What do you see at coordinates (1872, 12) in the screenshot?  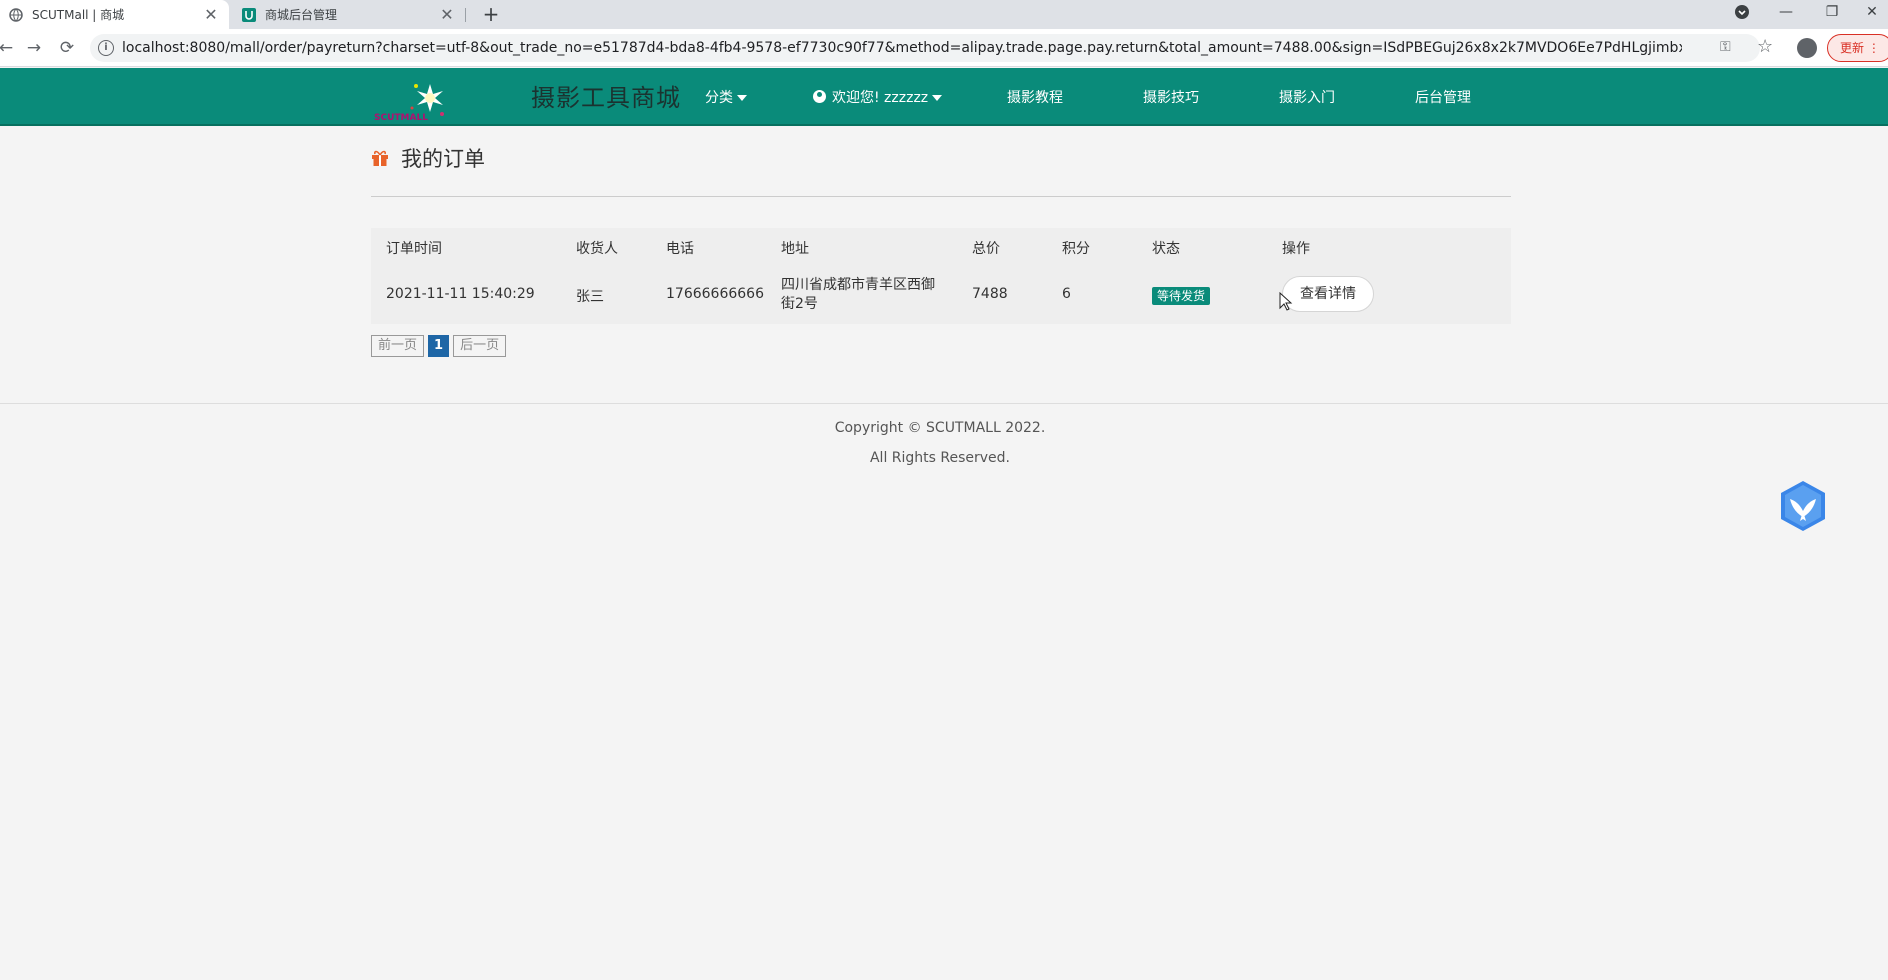 I see `close-window-icon: ✕` at bounding box center [1872, 12].